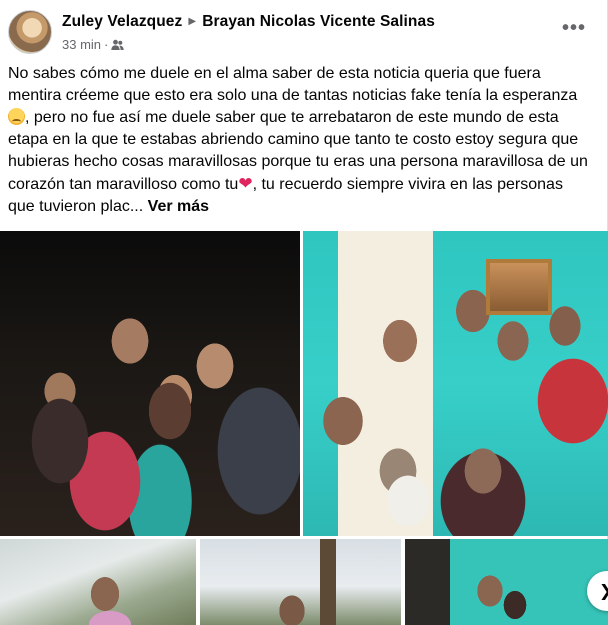 This screenshot has height=625, width=608. I want to click on author-avatar, so click(30, 32).